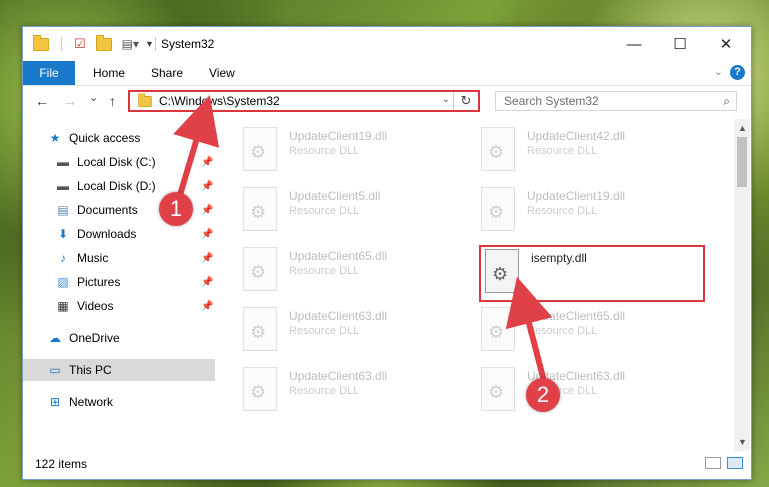  Describe the element at coordinates (55, 138) in the screenshot. I see `star-icon: ★` at that location.